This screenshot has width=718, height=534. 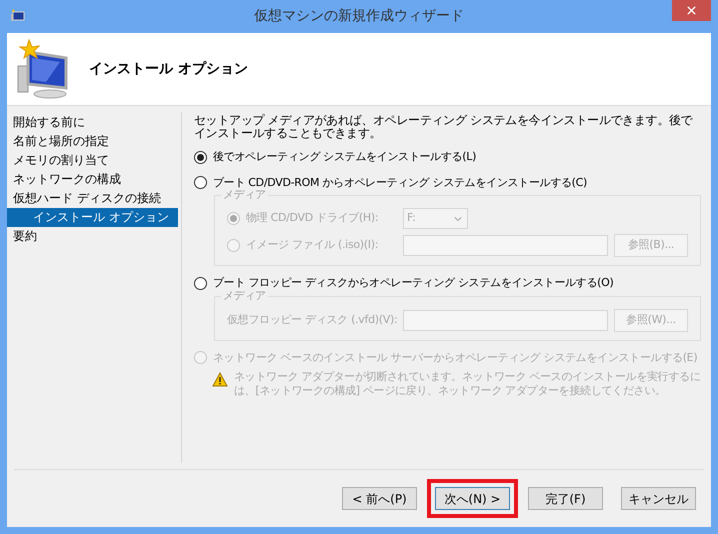 What do you see at coordinates (168, 69) in the screenshot?
I see `page-title: インストール オプション` at bounding box center [168, 69].